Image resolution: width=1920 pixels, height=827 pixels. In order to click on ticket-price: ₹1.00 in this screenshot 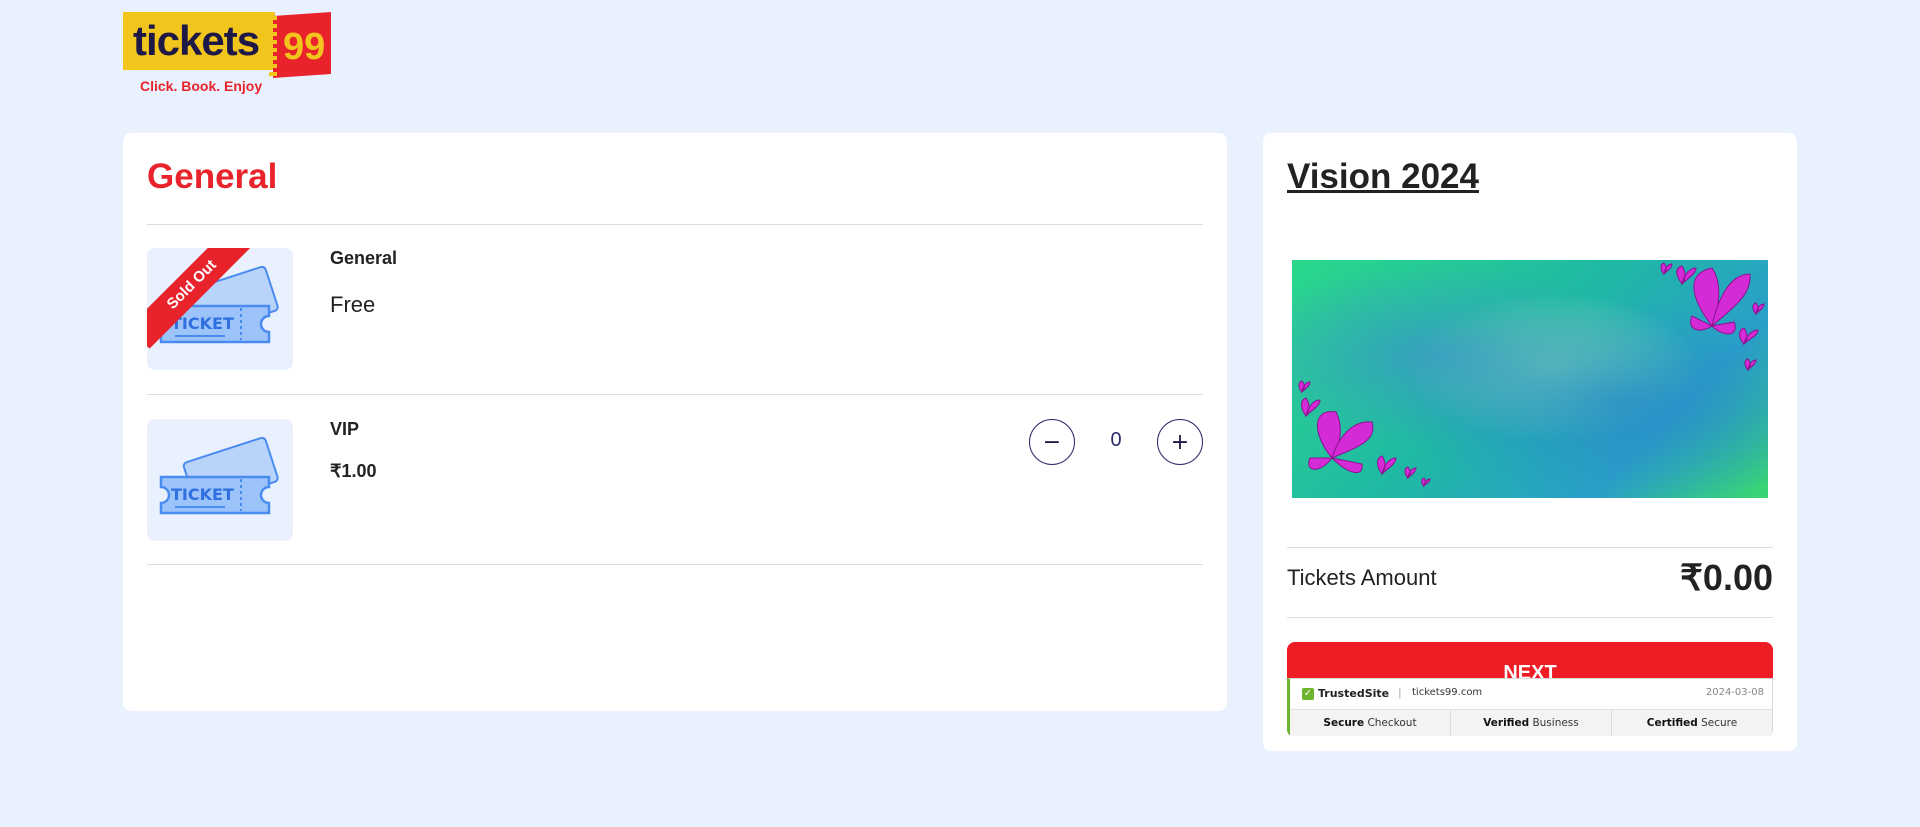, I will do `click(353, 471)`.